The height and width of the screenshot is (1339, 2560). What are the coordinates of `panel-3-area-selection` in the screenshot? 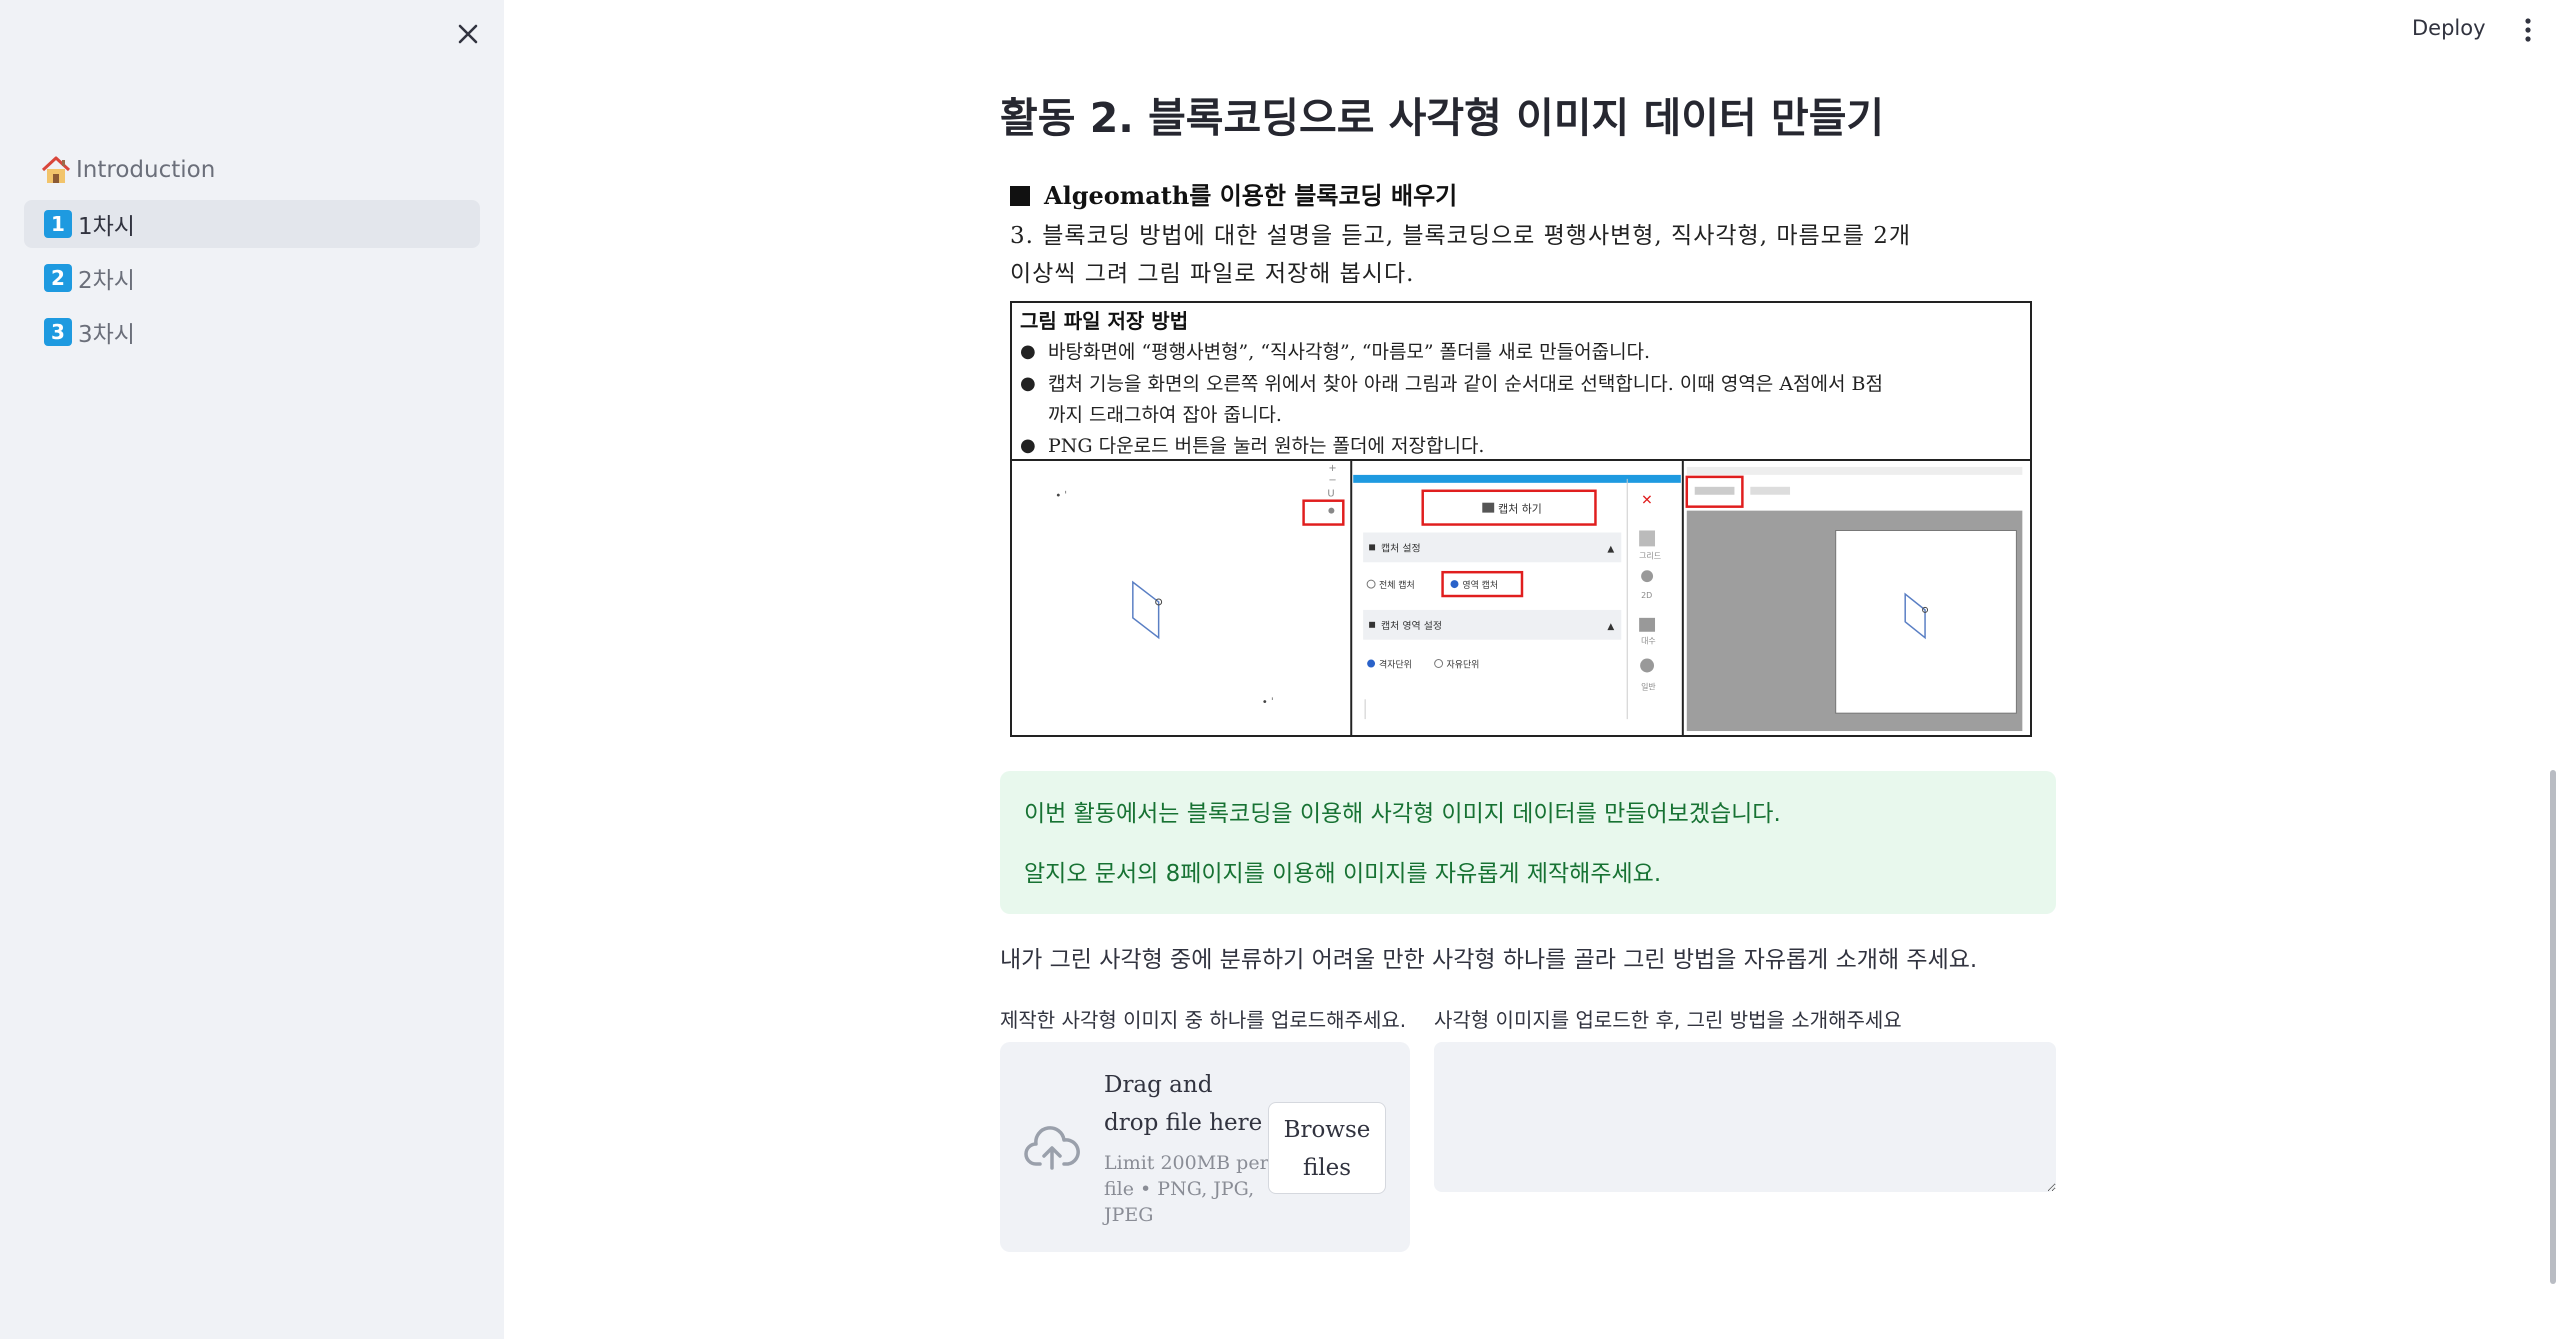 It's located at (1854, 599).